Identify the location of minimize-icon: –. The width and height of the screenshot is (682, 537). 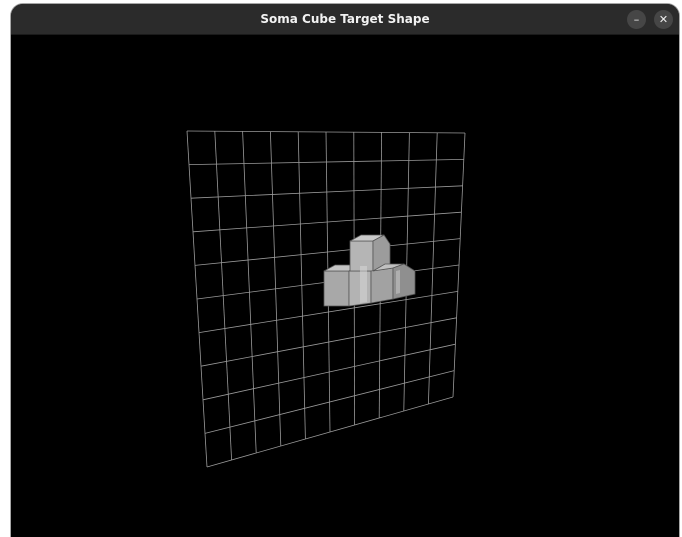
(636, 19).